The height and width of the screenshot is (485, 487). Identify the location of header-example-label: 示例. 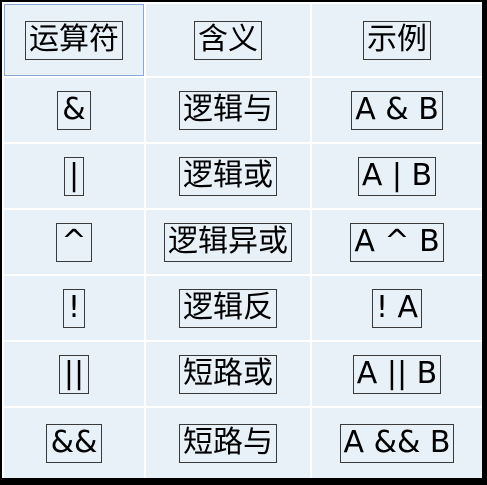
(397, 40).